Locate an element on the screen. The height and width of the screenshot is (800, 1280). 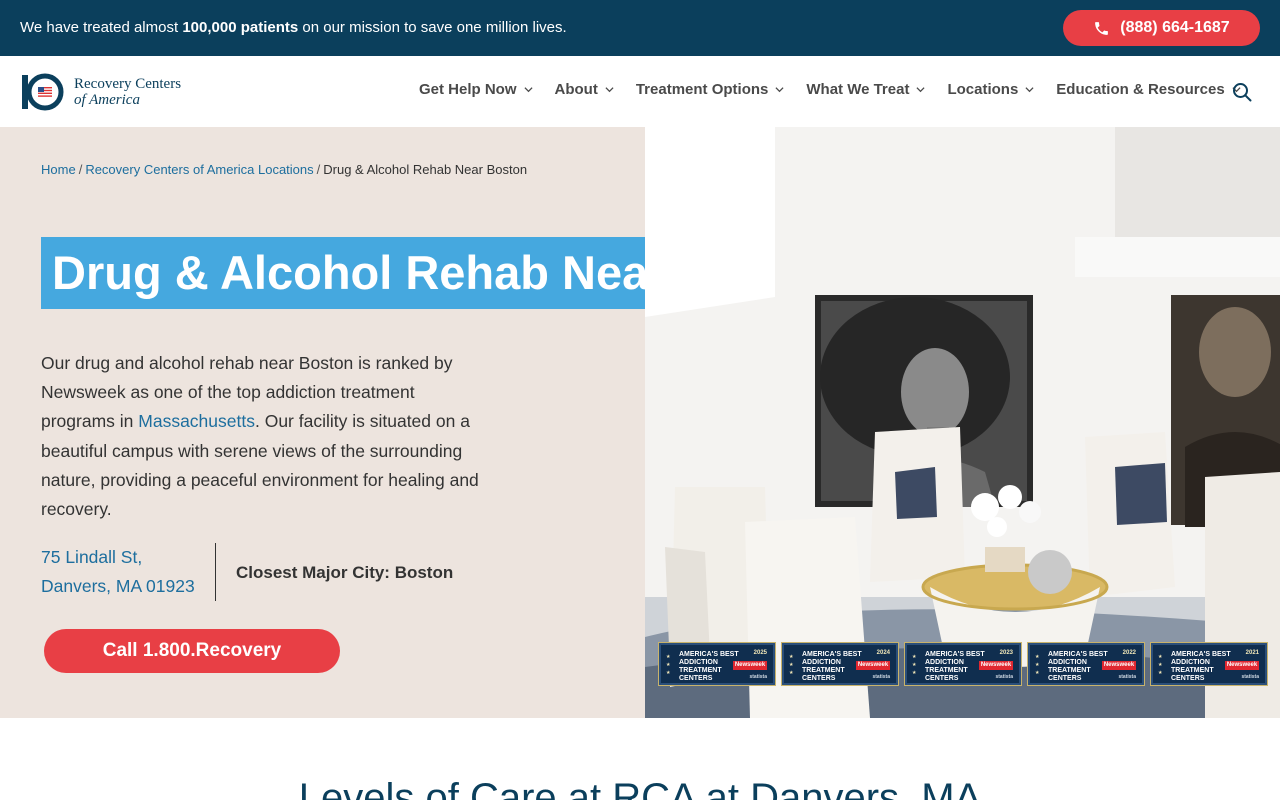
announcement-bold: 100,000 patients is located at coordinates (240, 27).